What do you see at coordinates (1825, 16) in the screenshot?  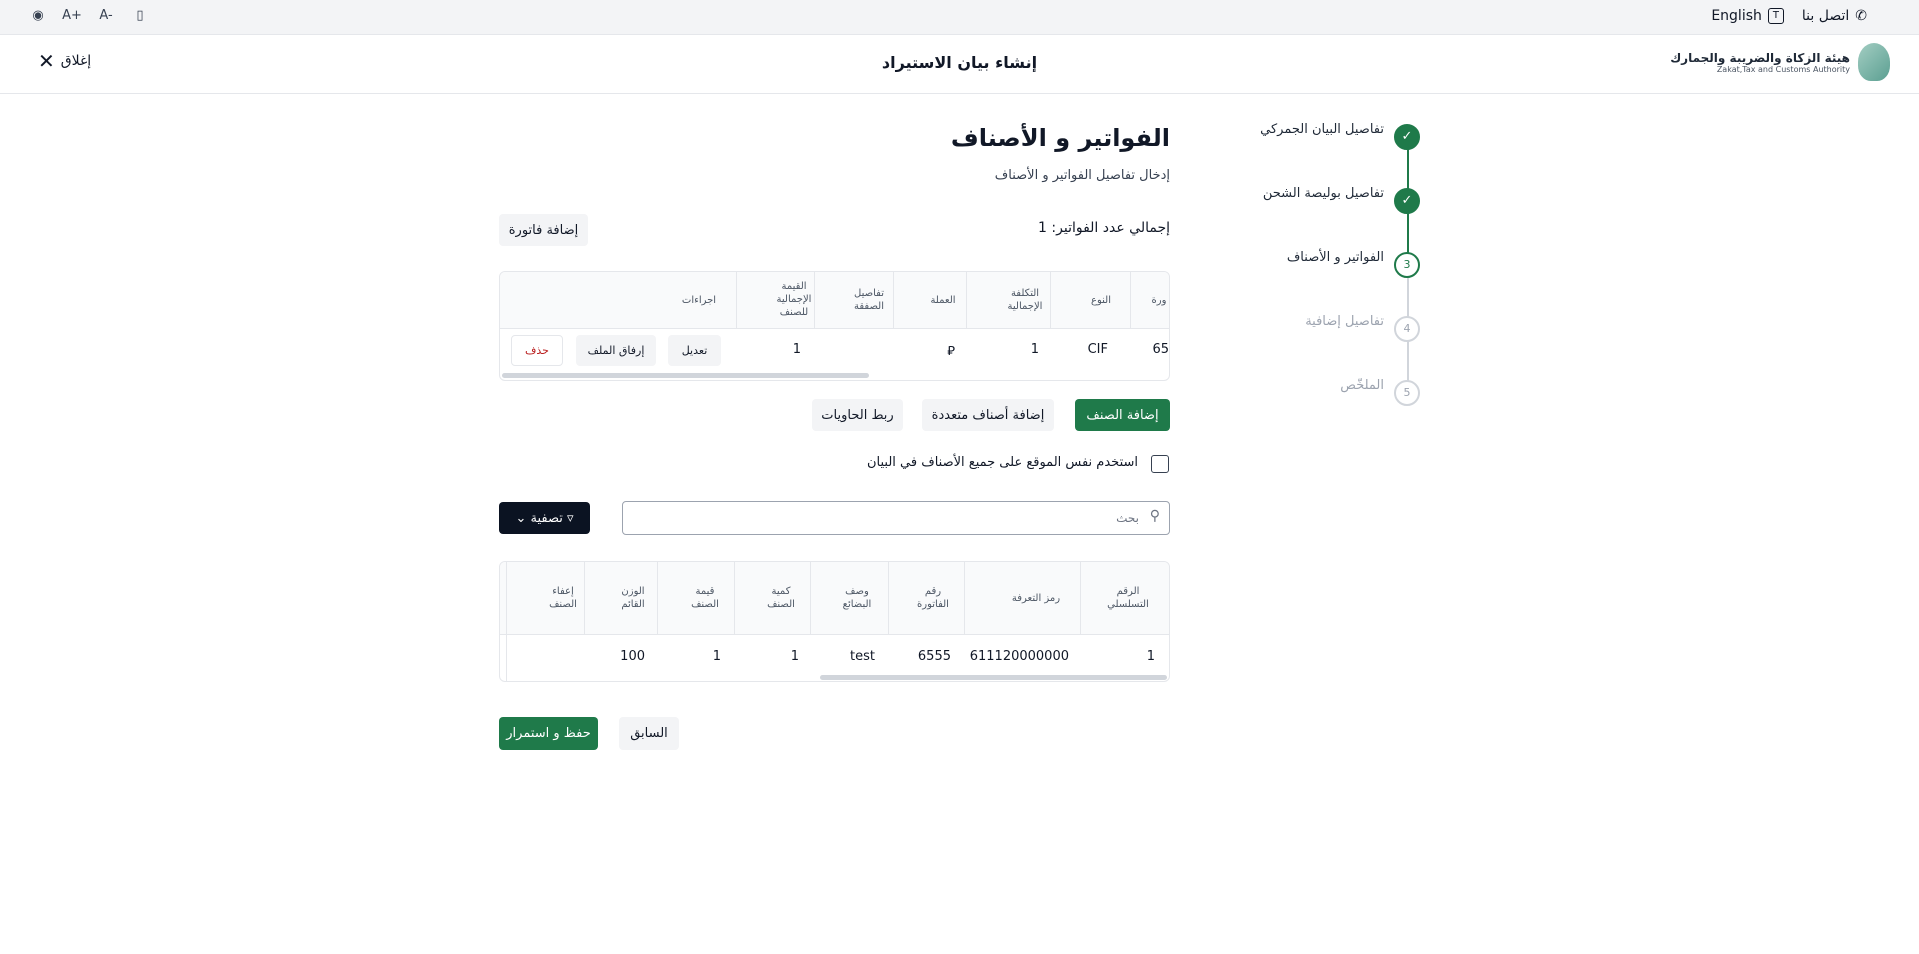 I see `contact-label: اتصل بنا` at bounding box center [1825, 16].